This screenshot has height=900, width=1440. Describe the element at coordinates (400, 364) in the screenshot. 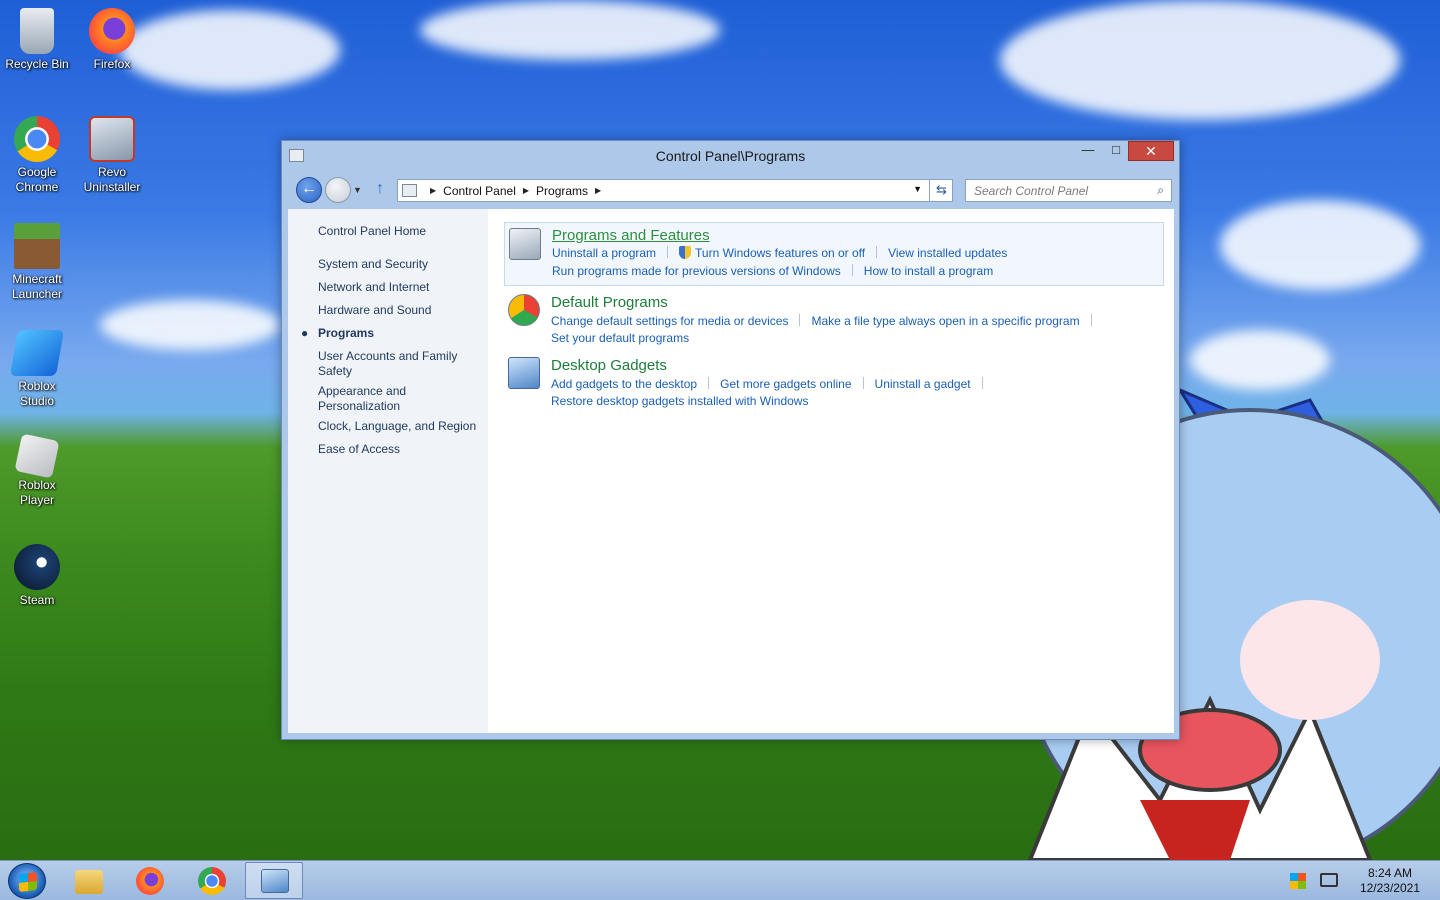

I see `sidebar-item-user-accounts: User Accounts and Family Safety` at that location.